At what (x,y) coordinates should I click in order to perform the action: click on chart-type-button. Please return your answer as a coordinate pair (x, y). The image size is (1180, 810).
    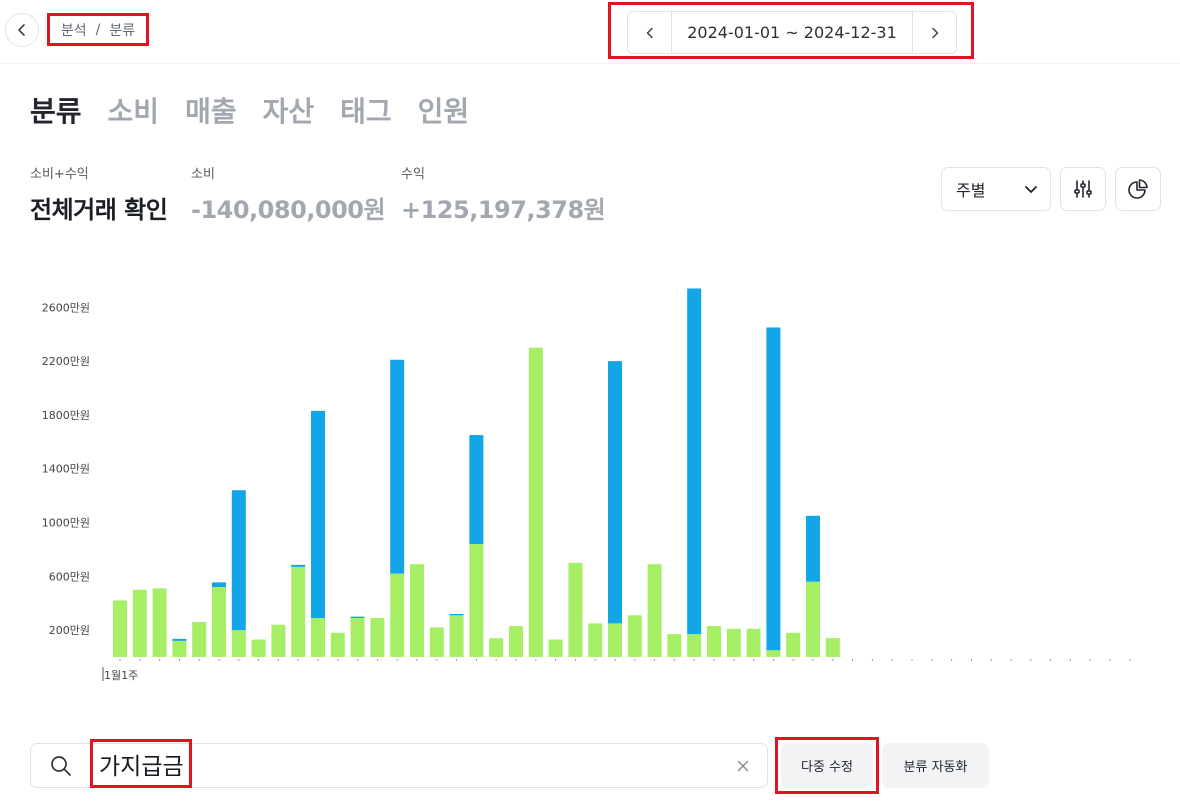
    Looking at the image, I should click on (1138, 189).